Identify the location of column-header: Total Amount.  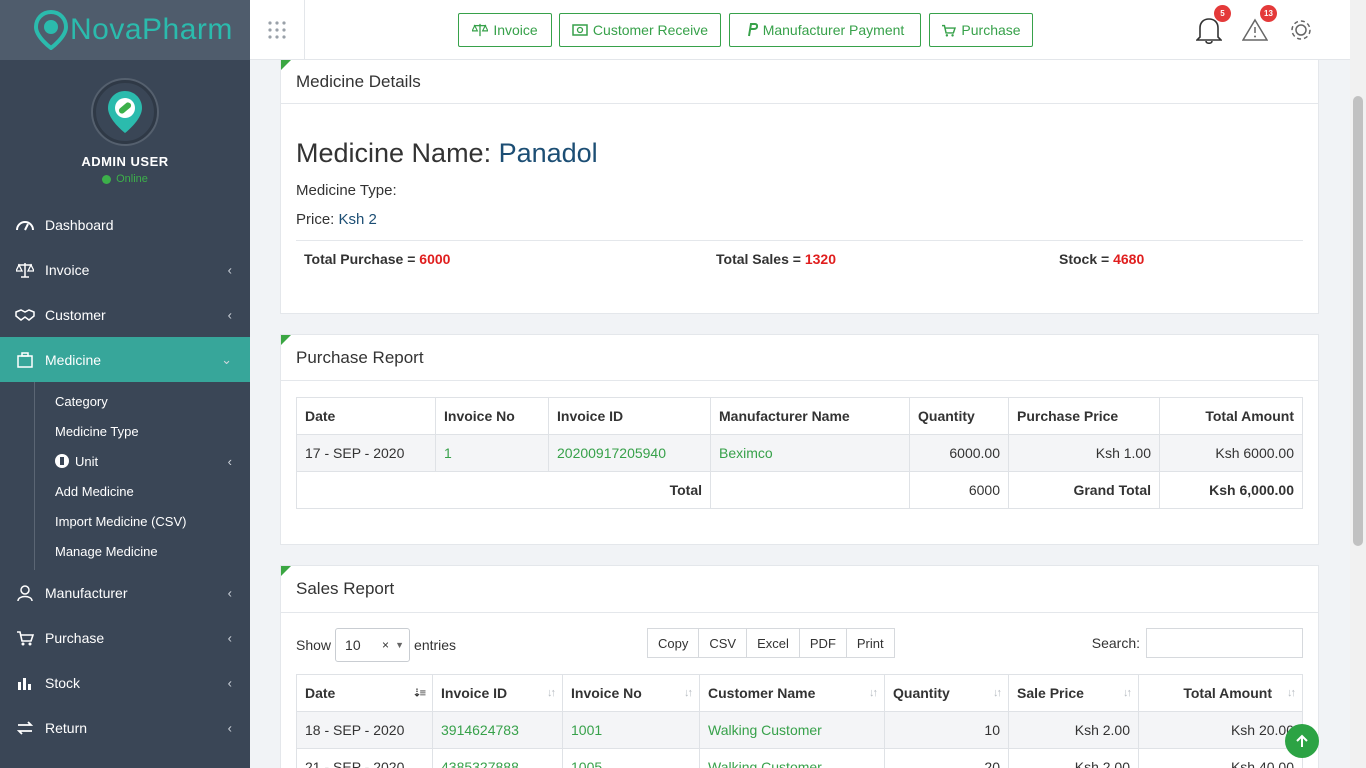
(1231, 416).